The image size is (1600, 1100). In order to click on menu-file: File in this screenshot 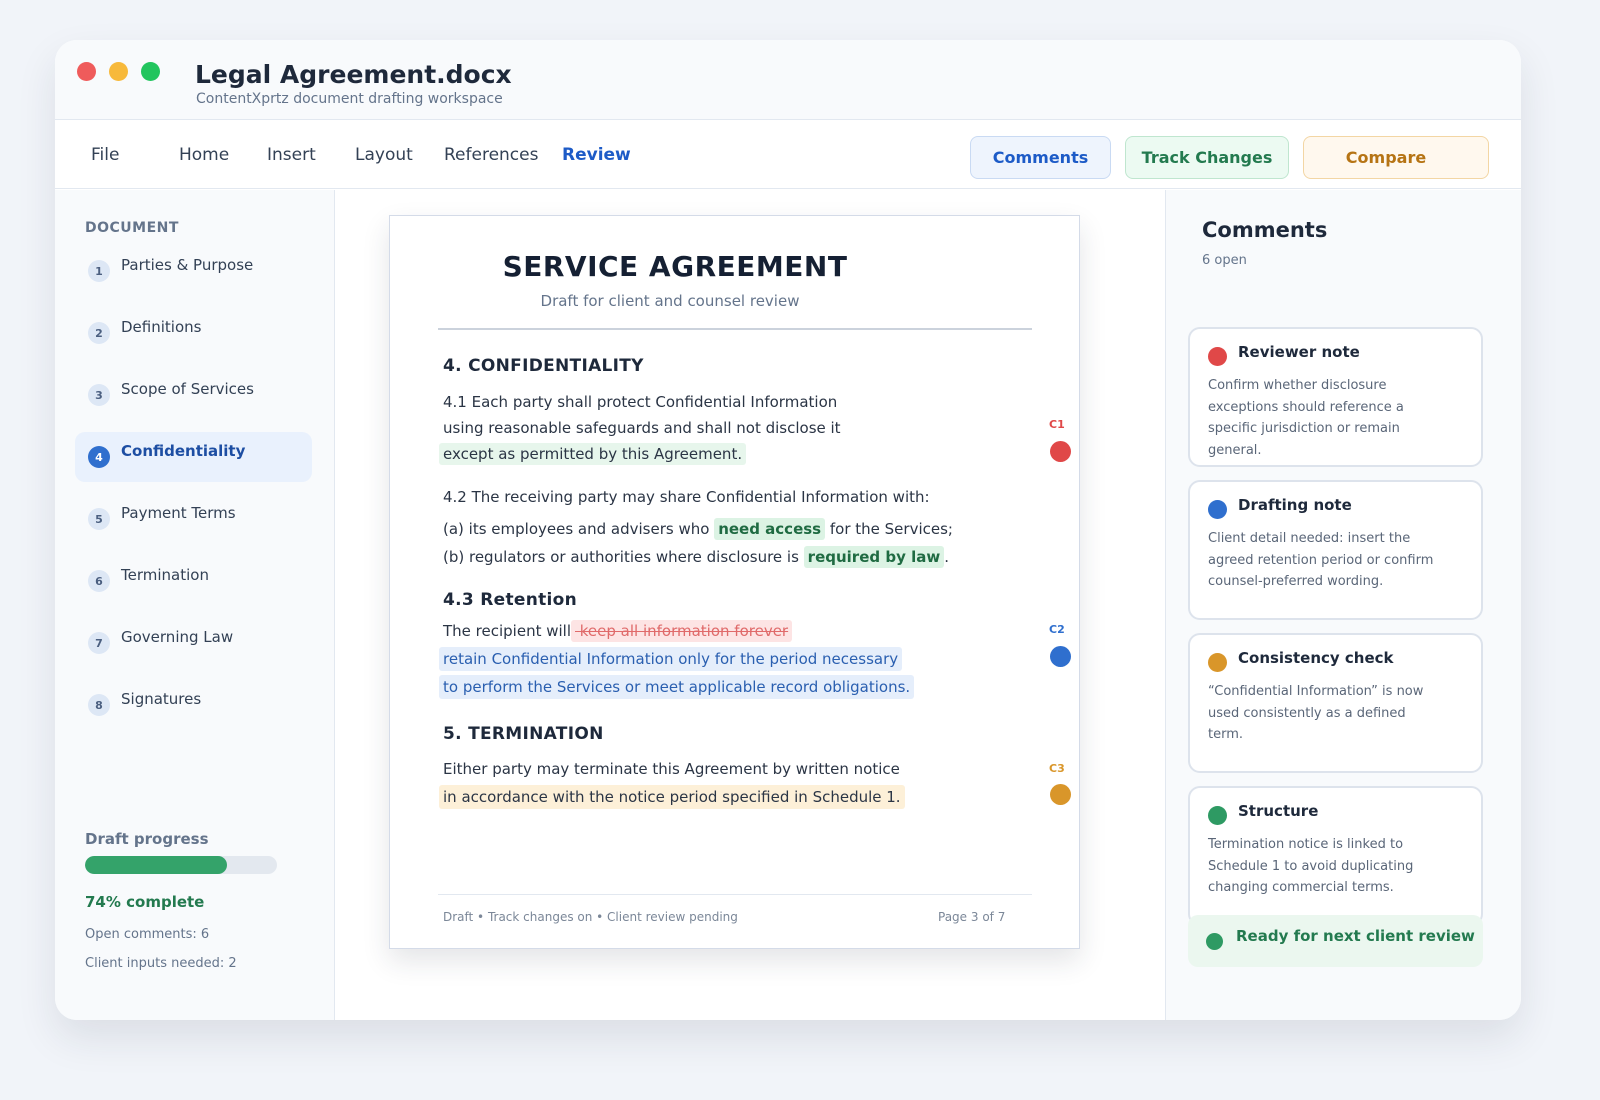, I will do `click(105, 155)`.